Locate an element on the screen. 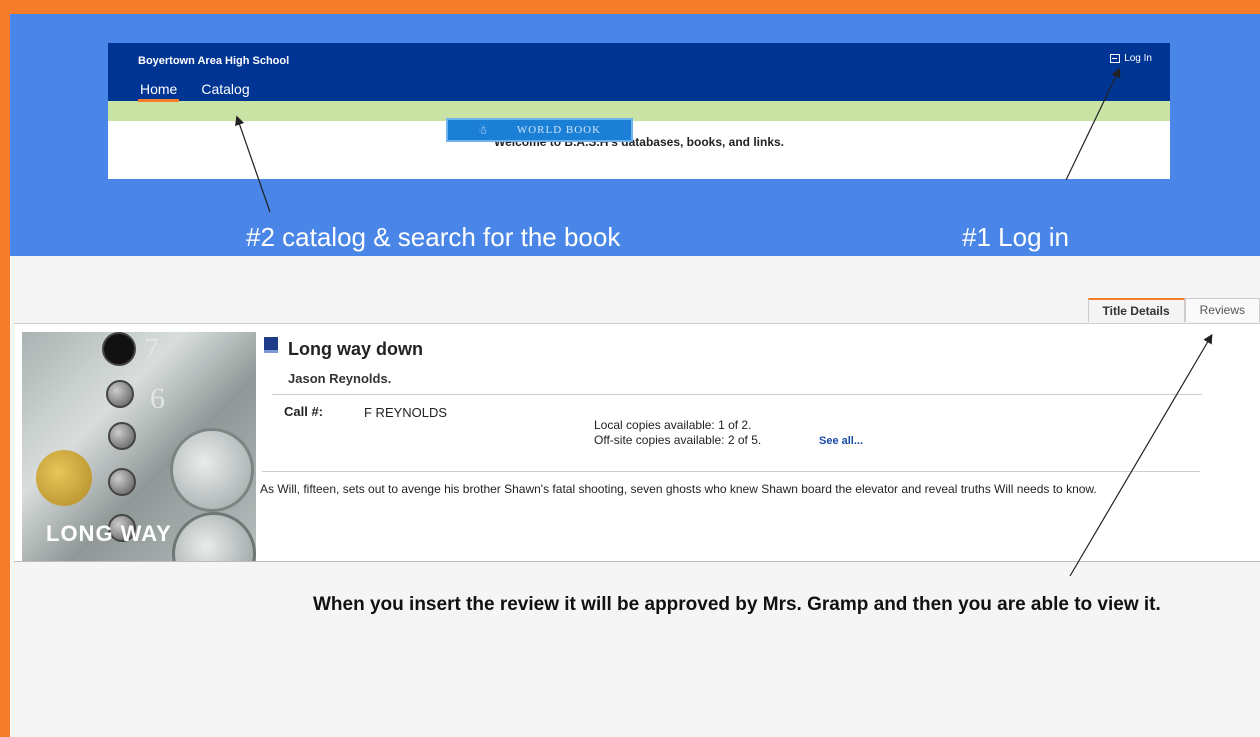 The image size is (1260, 737). arrow-to-login is located at coordinates (1093, 124).